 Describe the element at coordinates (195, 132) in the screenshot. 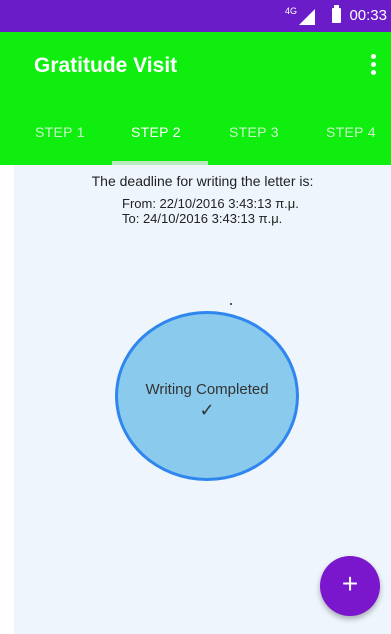

I see `tab-bar: STEP 1 STEP 2 STEP 3 STEP 4` at that location.